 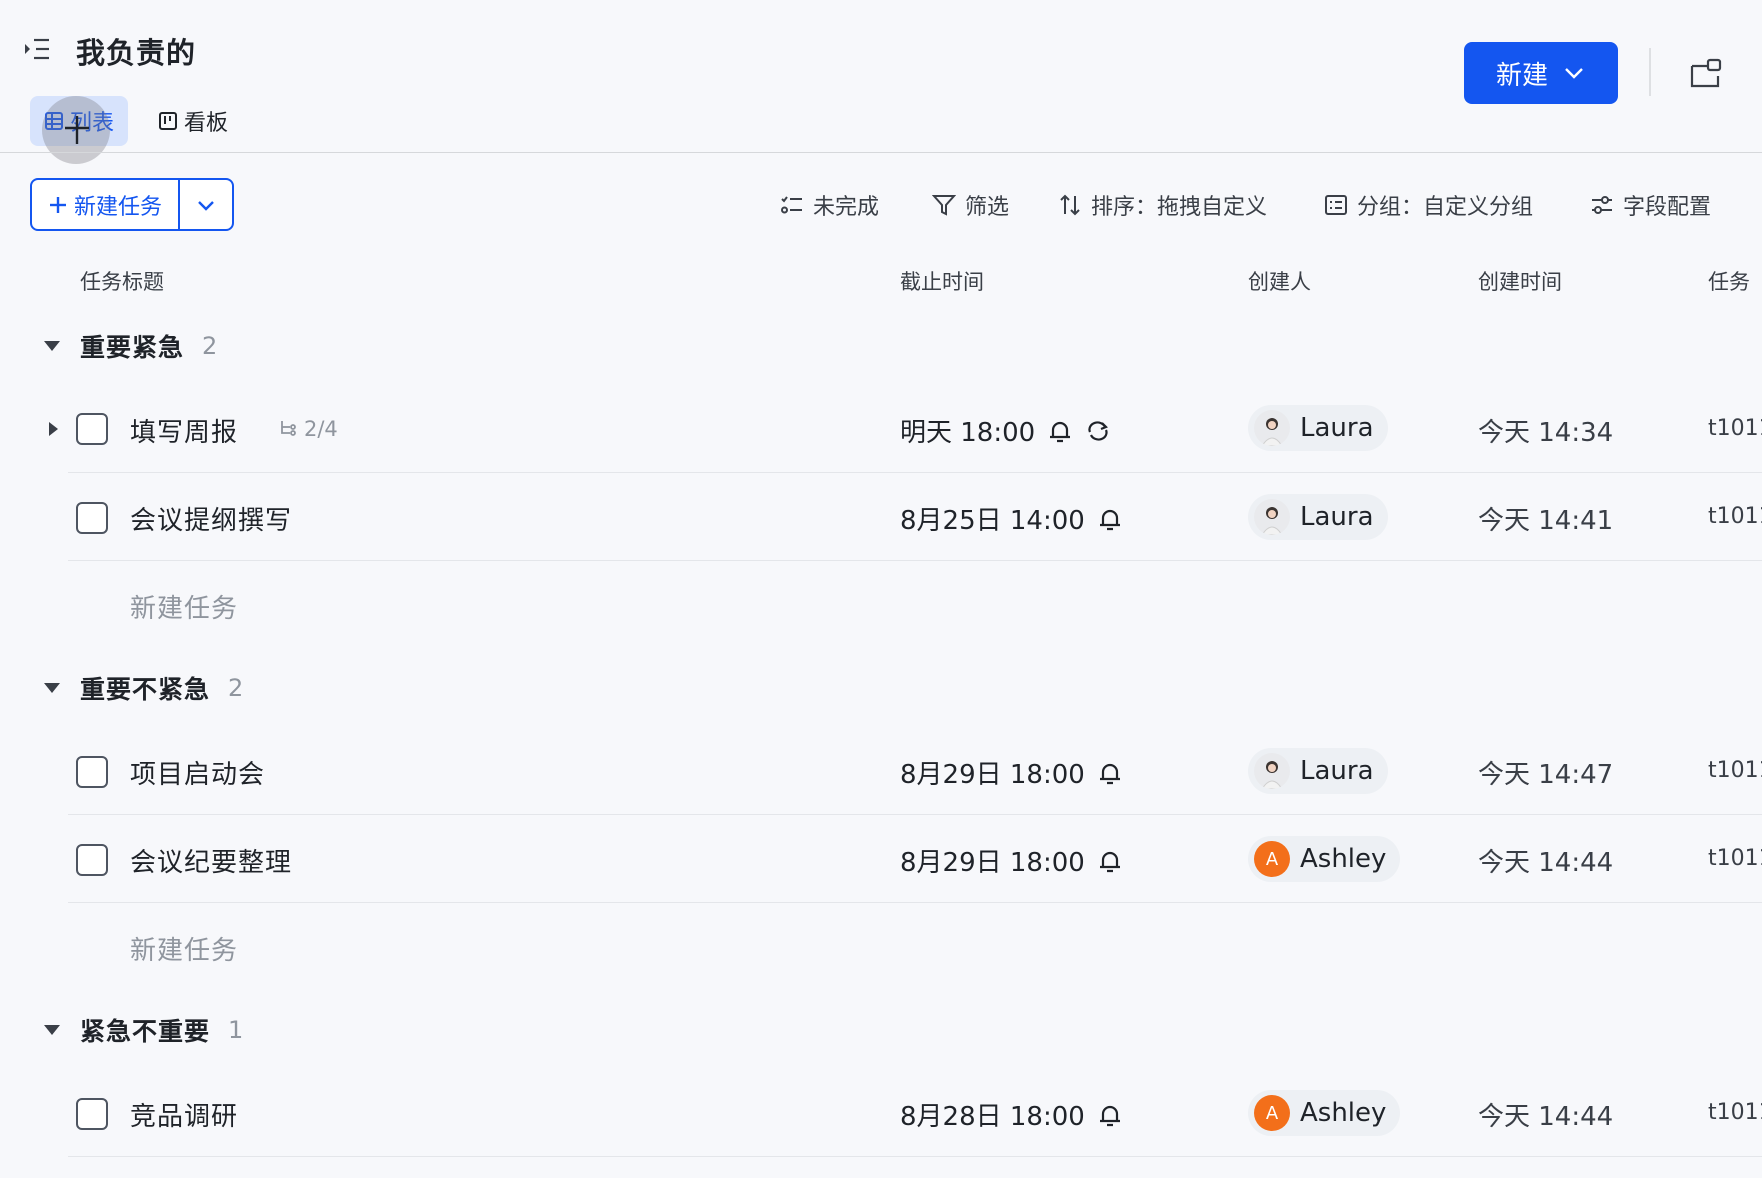 What do you see at coordinates (1667, 207) in the screenshot?
I see `field-config-label: 字段配置` at bounding box center [1667, 207].